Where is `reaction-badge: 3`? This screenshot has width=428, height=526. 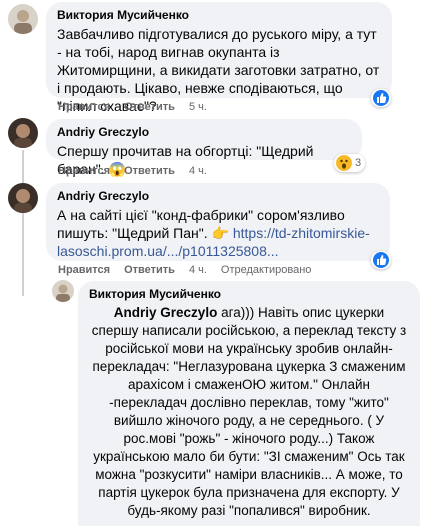 reaction-badge: 3 is located at coordinates (350, 163).